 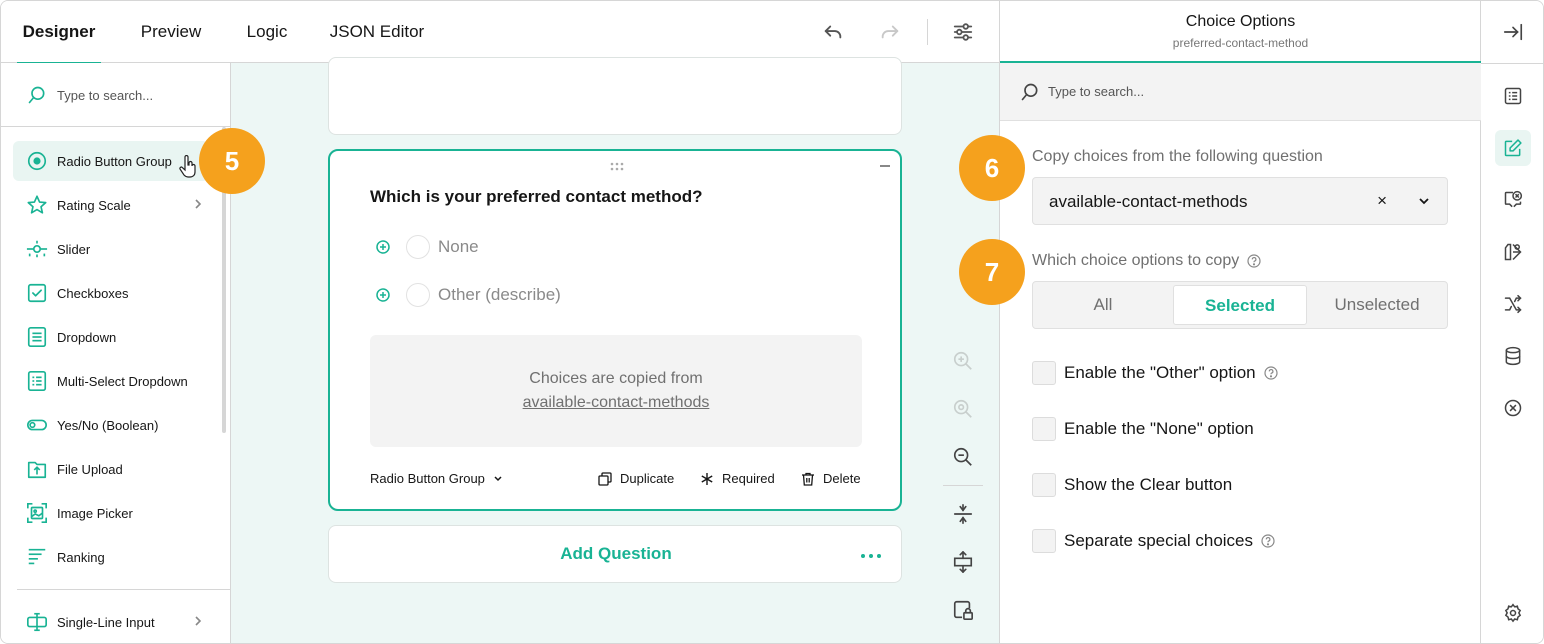 I want to click on zoom-out-icon, so click(x=963, y=457).